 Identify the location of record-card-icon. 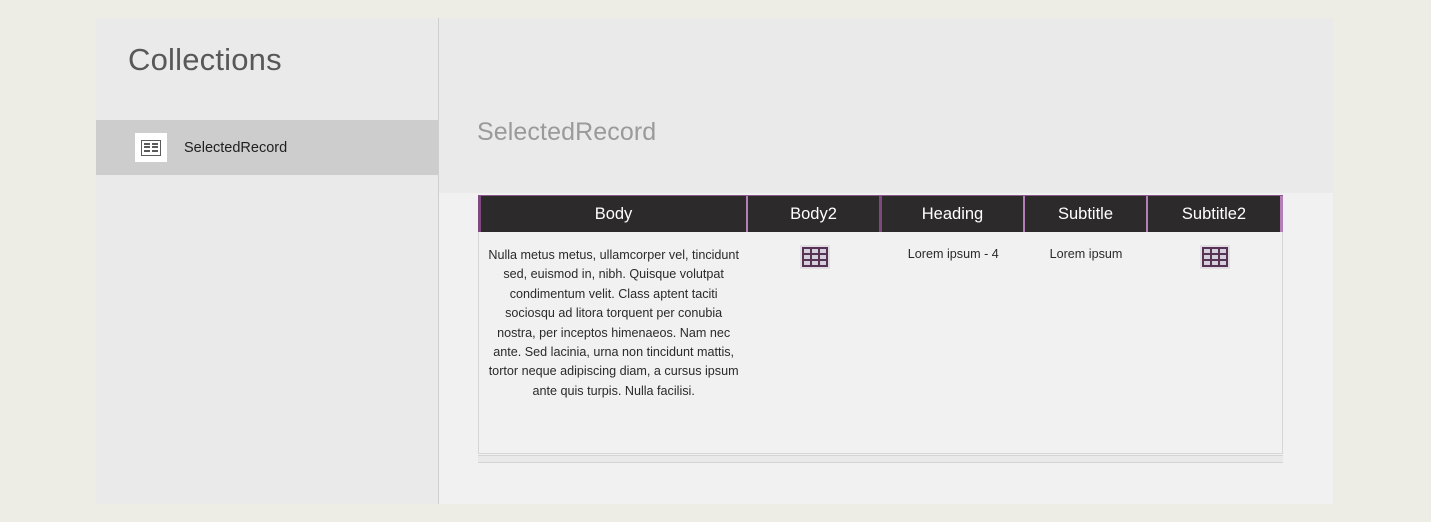
(151, 147).